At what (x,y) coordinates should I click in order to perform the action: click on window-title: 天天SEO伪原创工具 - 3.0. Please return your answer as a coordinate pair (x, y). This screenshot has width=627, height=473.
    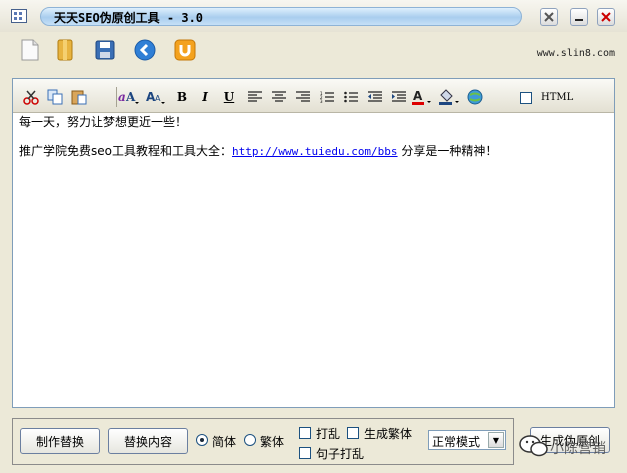
    Looking at the image, I should click on (129, 18).